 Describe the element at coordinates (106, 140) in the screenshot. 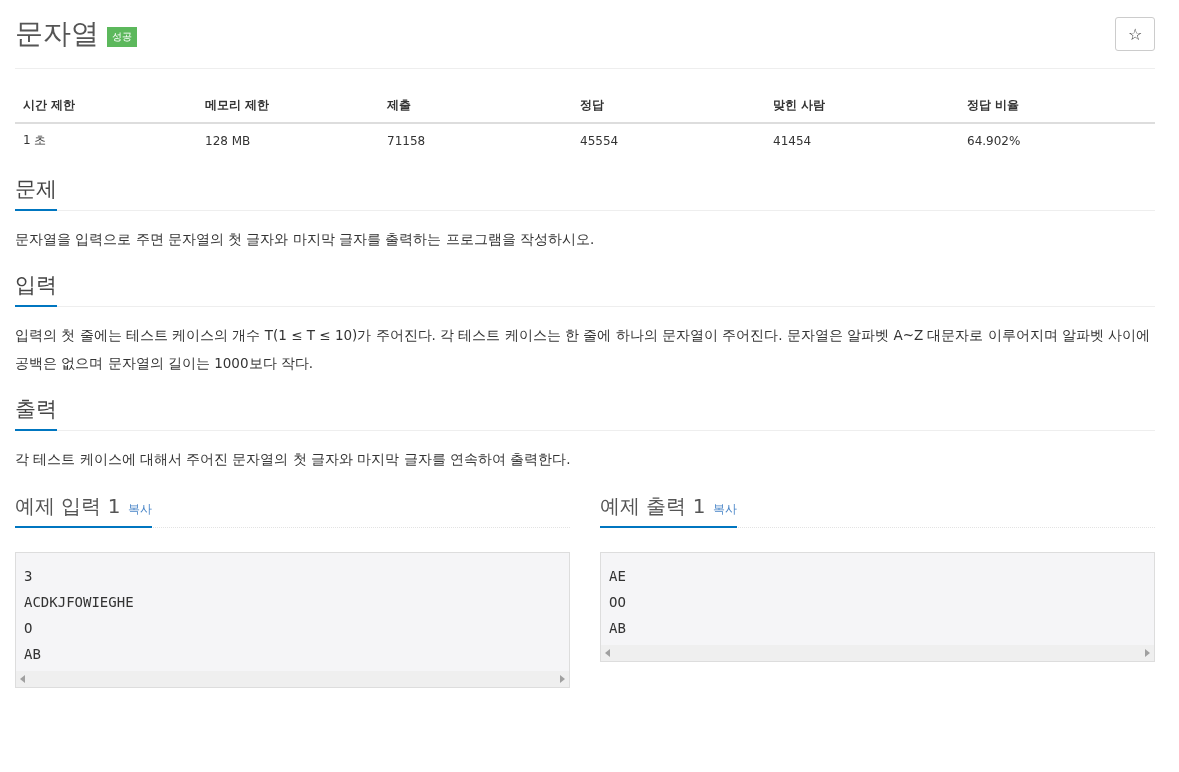

I see `table-cell: 1 초` at that location.